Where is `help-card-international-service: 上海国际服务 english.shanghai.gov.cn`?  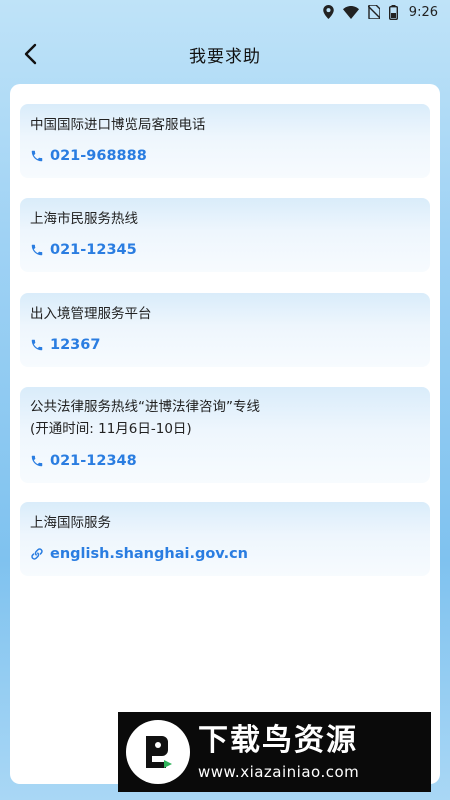 help-card-international-service: 上海国际服务 english.shanghai.gov.cn is located at coordinates (225, 539).